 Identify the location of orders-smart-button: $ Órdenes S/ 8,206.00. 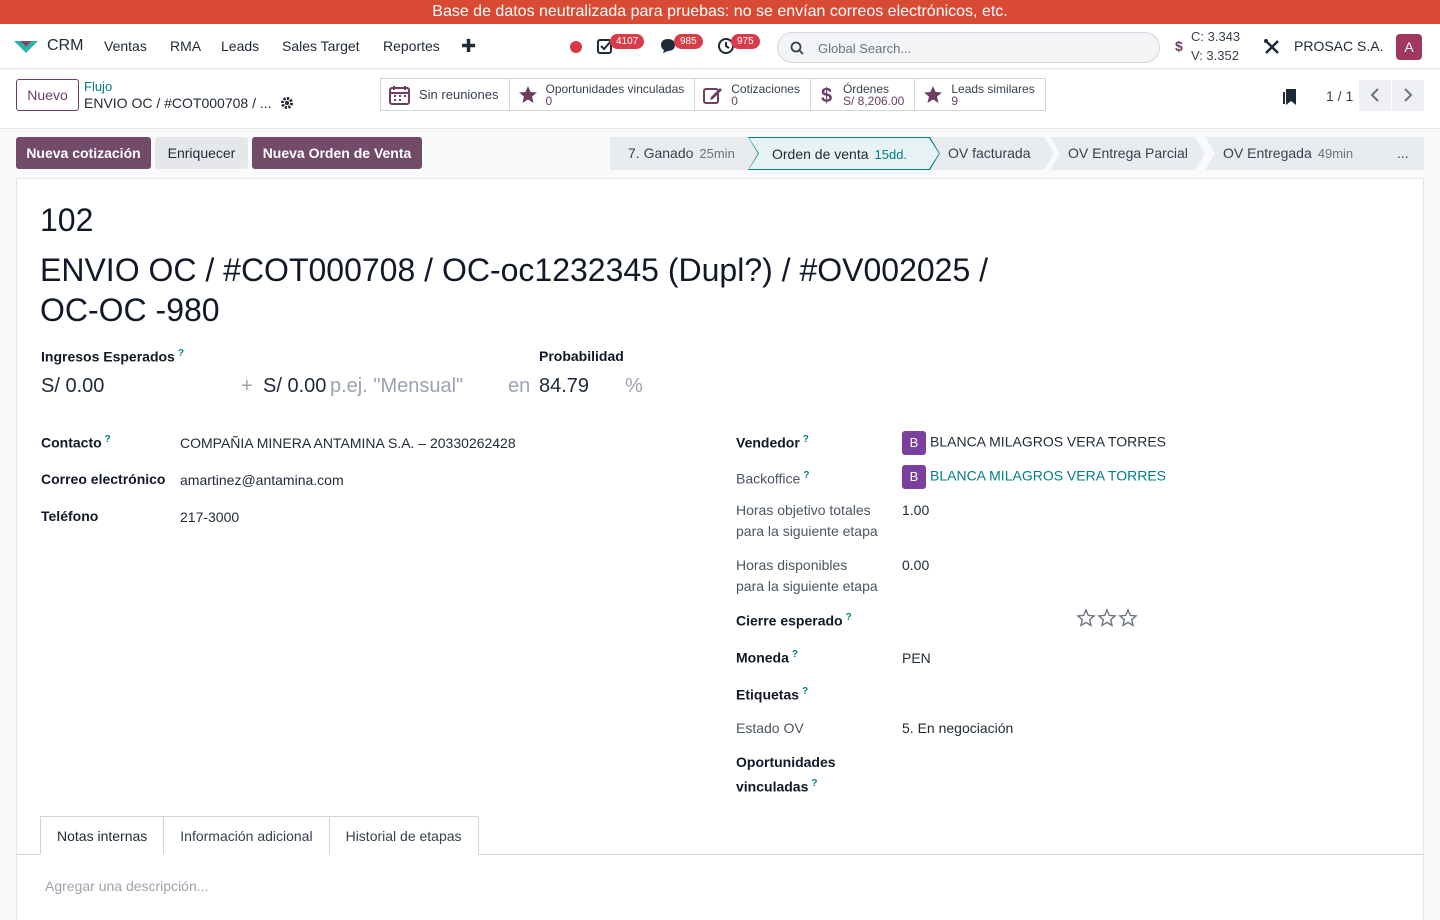
(863, 94).